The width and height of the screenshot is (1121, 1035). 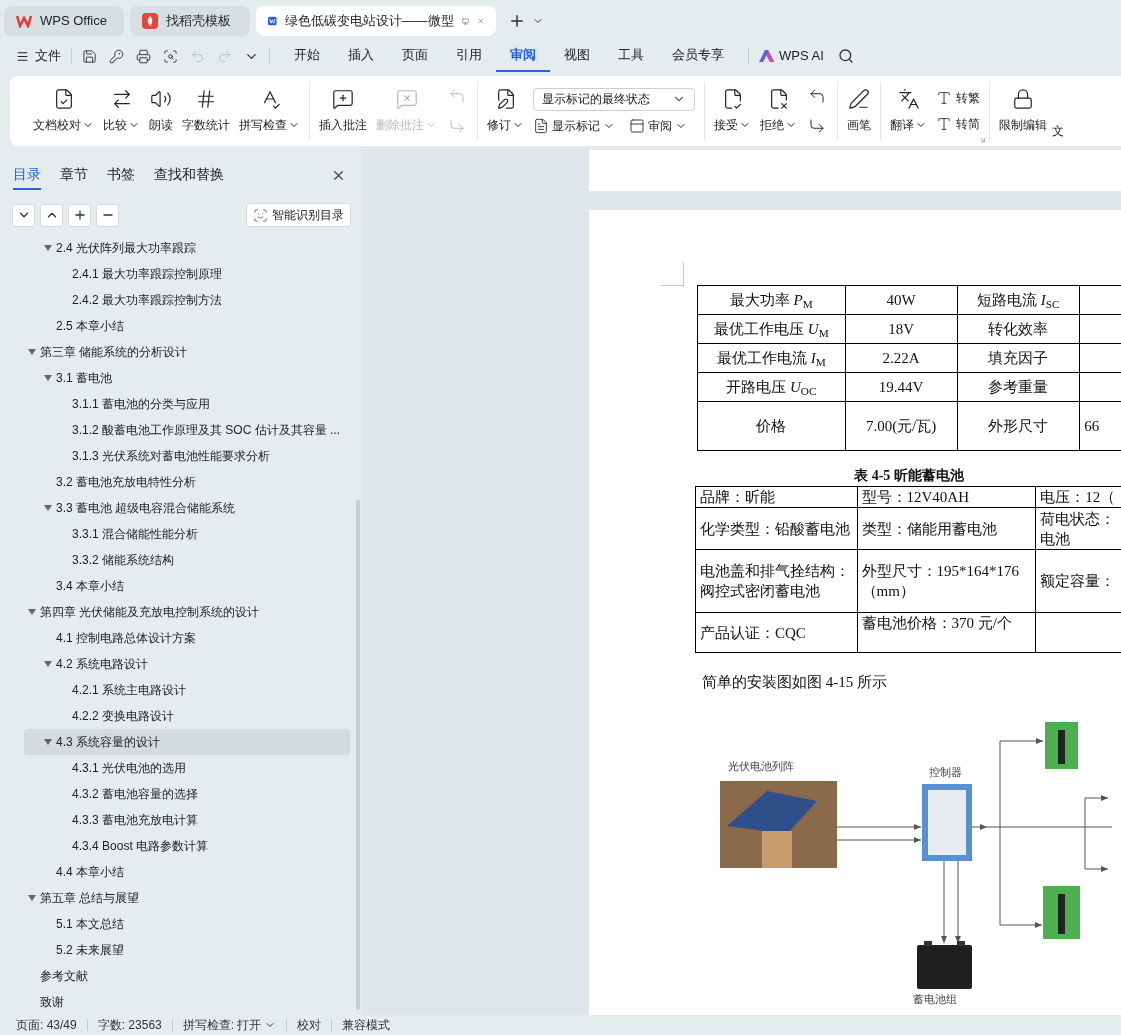 What do you see at coordinates (187, 300) in the screenshot?
I see `toc-item: 2.4.2 最大功率跟踪控制方法` at bounding box center [187, 300].